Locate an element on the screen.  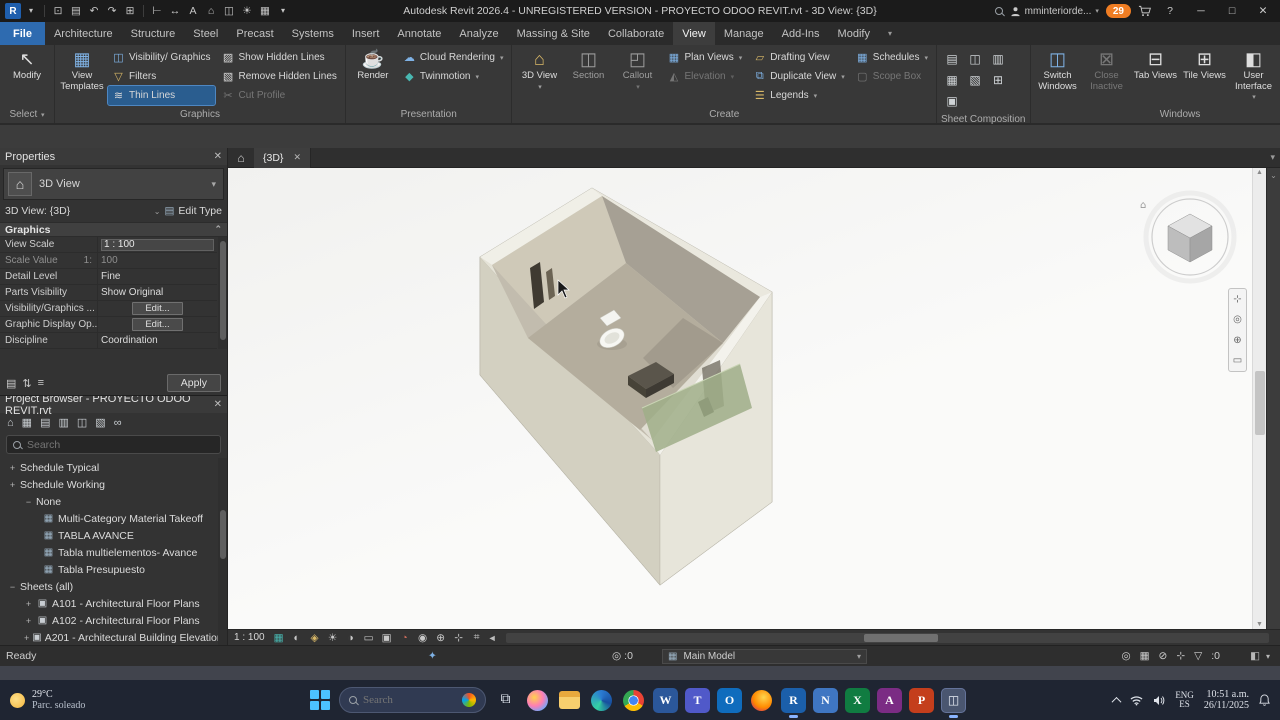
schedule-icon: ▦ is located at coordinates (265, 11).